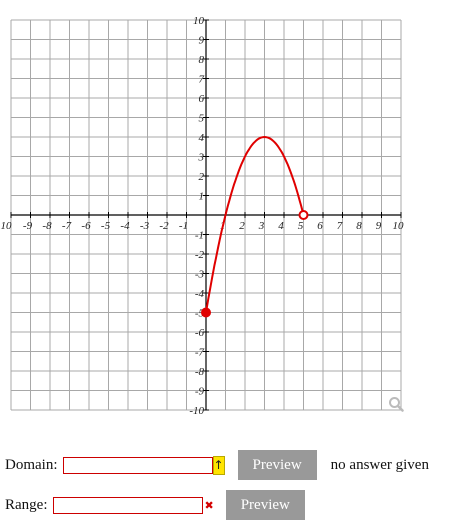 The width and height of the screenshot is (469, 527). I want to click on y-tick-label: 1, so click(202, 197).